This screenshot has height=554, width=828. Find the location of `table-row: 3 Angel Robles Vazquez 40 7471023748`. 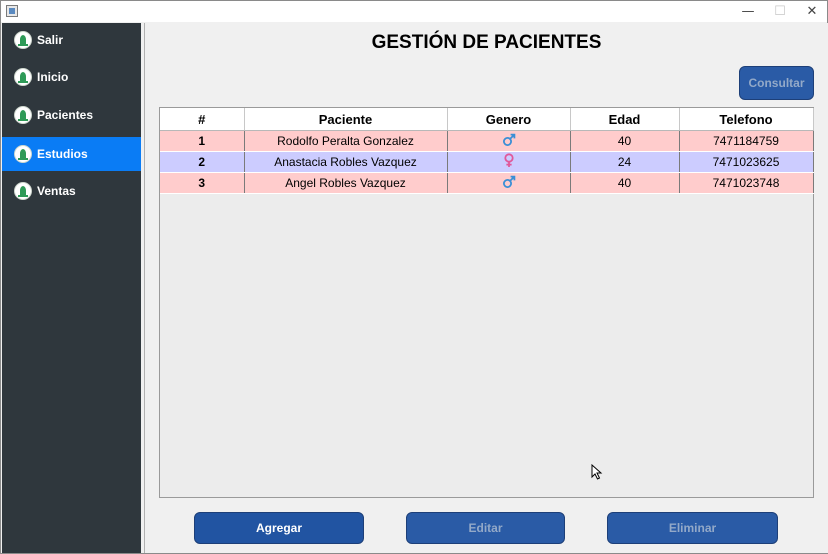

table-row: 3 Angel Robles Vazquez 40 7471023748 is located at coordinates (487, 183).